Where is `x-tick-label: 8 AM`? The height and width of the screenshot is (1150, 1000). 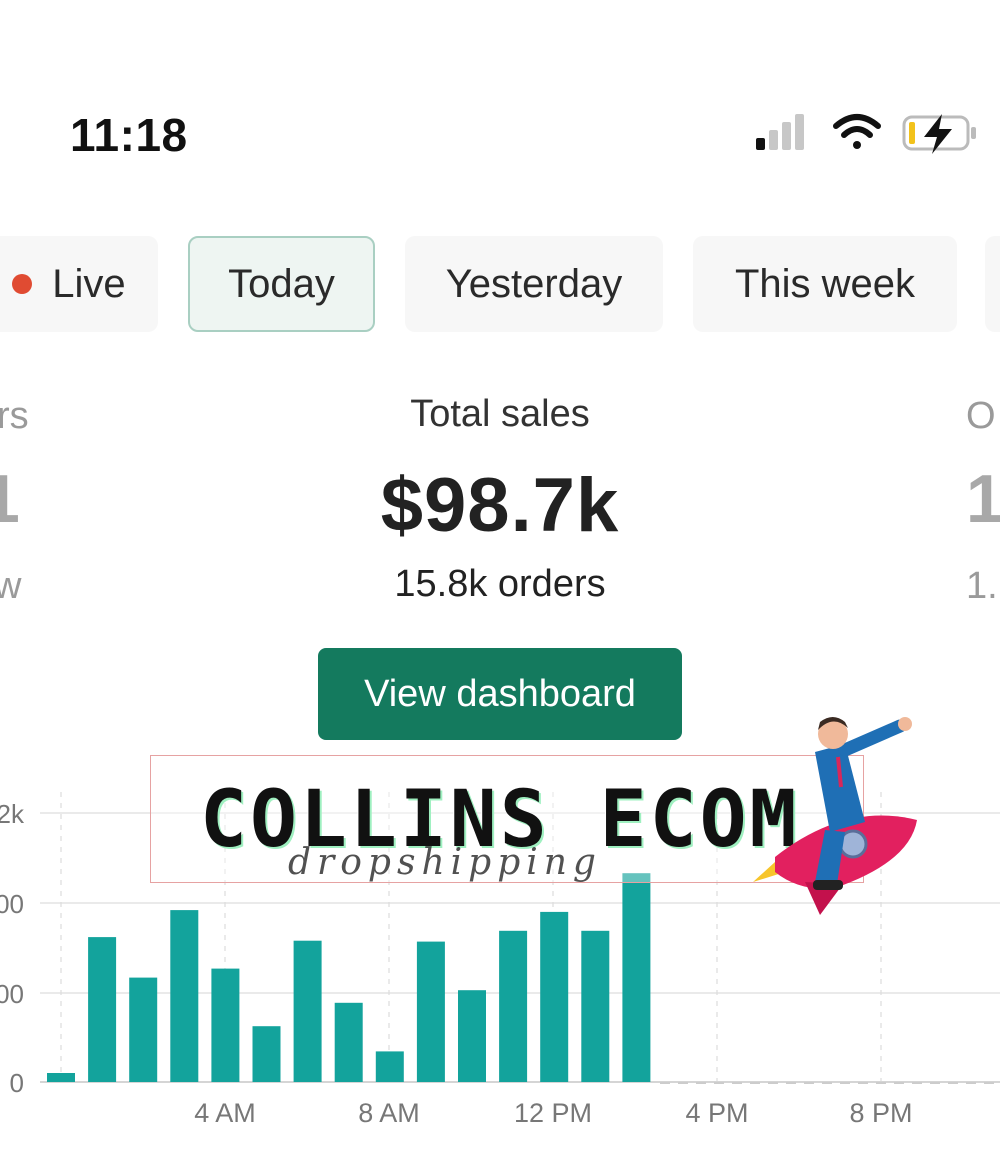 x-tick-label: 8 AM is located at coordinates (389, 1113).